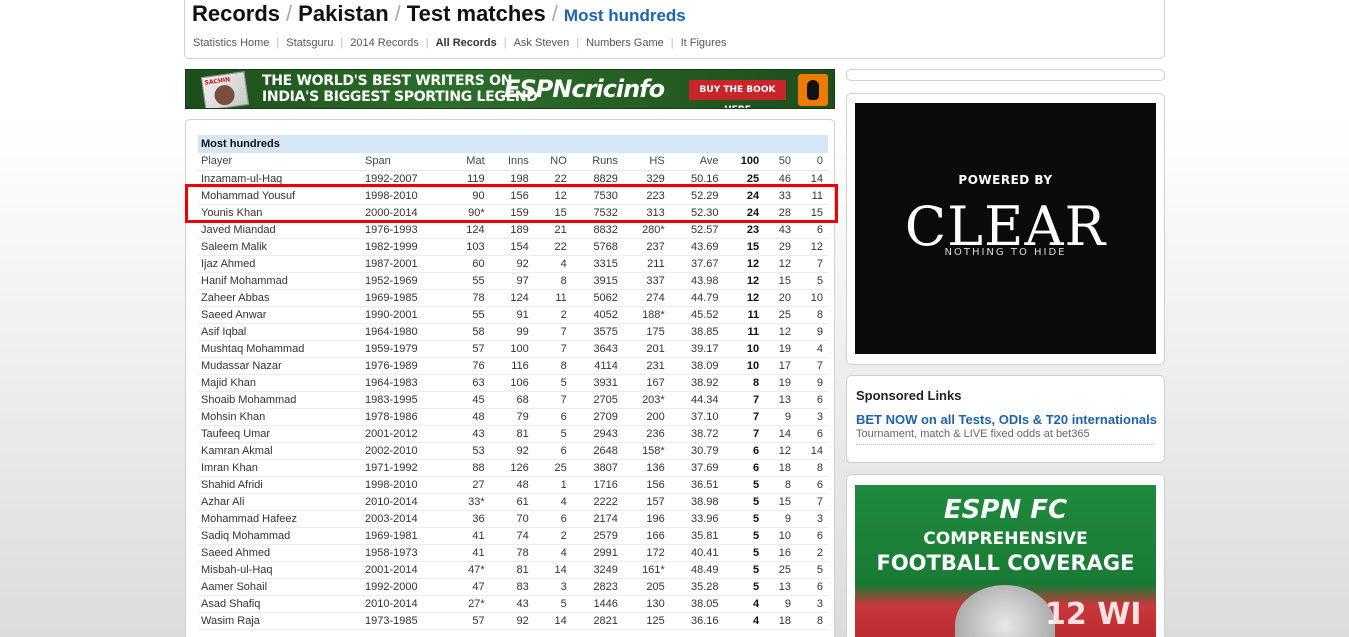 The height and width of the screenshot is (637, 1349). What do you see at coordinates (280, 332) in the screenshot?
I see `player-name-link: Asif Iqbal` at bounding box center [280, 332].